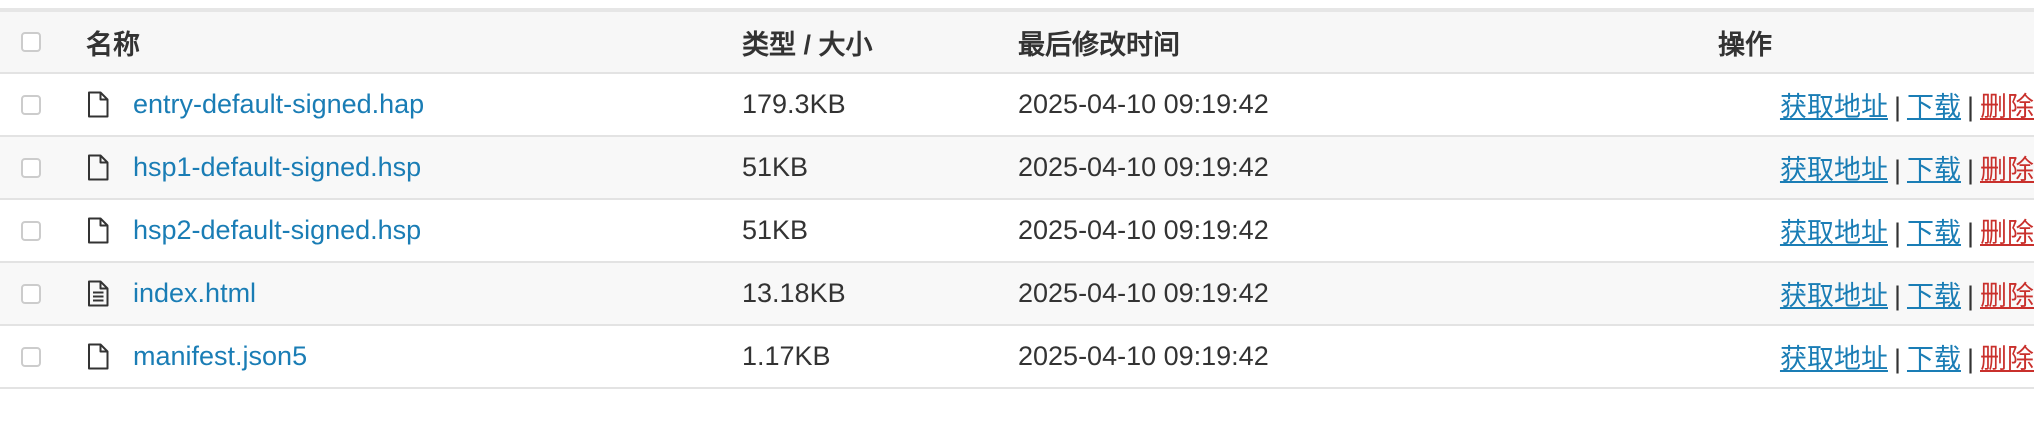  I want to click on file-name-link: hsp2-default-signed.hsp, so click(277, 230).